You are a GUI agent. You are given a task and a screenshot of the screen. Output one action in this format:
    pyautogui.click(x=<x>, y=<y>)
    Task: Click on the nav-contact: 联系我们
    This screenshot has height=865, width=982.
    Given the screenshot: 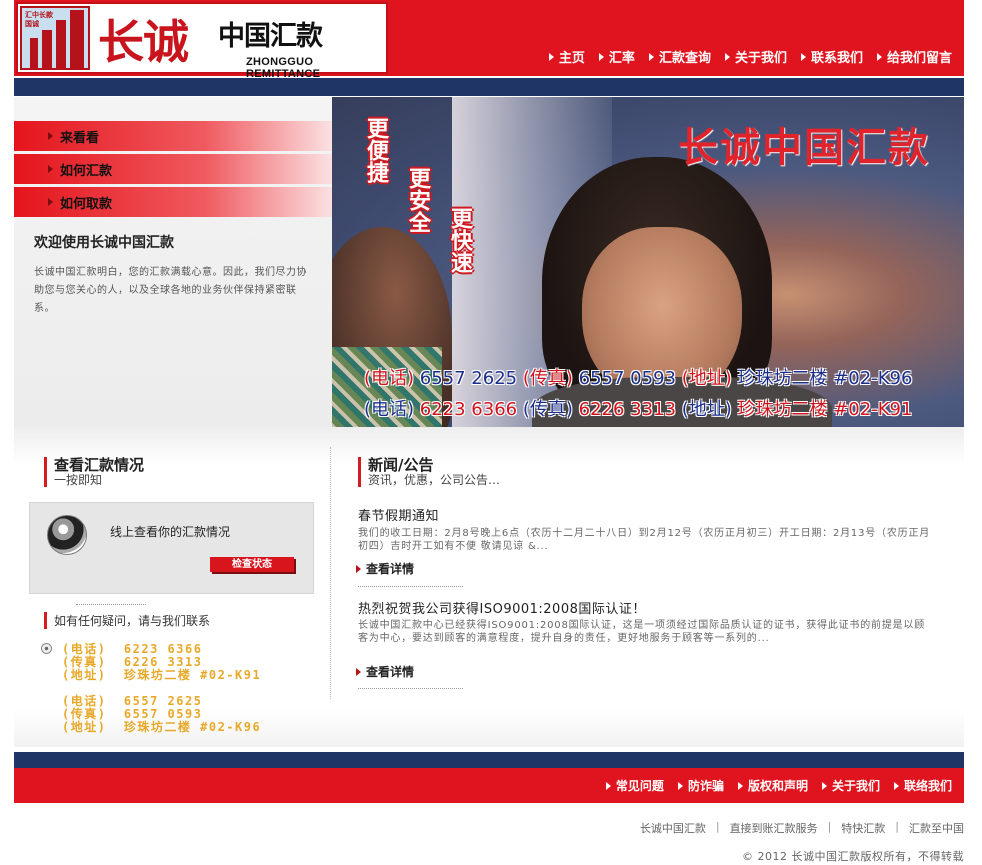 What is the action you would take?
    pyautogui.click(x=831, y=56)
    